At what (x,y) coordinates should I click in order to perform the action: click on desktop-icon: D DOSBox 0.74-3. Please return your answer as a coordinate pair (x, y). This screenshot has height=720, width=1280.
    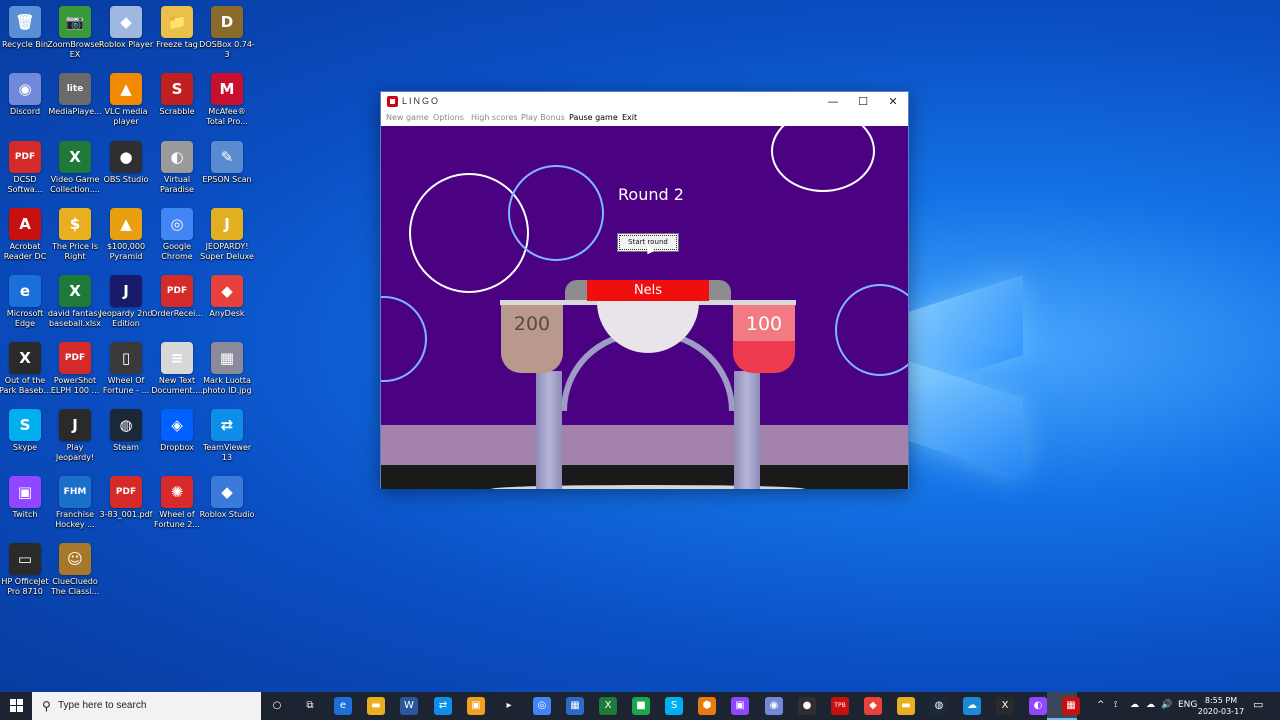
    Looking at the image, I should click on (227, 37).